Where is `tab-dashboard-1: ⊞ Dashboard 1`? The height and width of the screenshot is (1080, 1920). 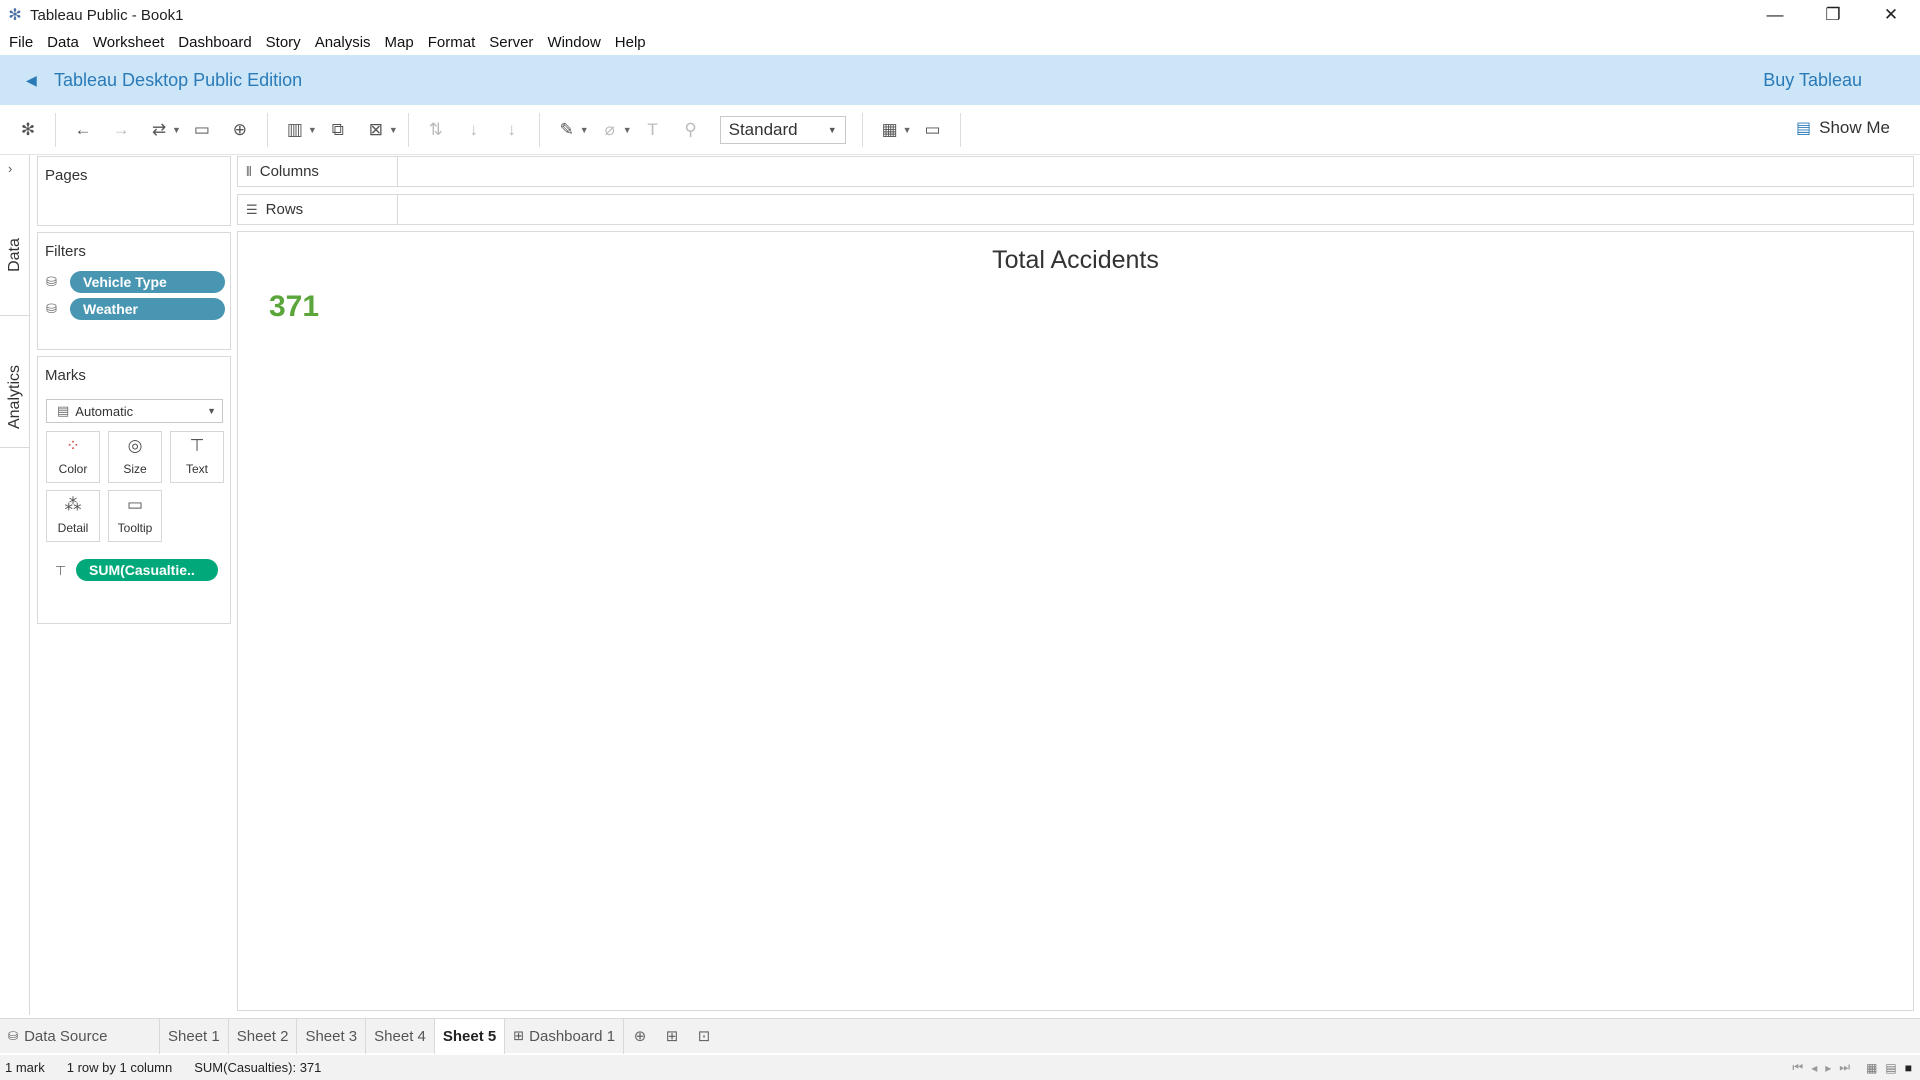 tab-dashboard-1: ⊞ Dashboard 1 is located at coordinates (565, 1036).